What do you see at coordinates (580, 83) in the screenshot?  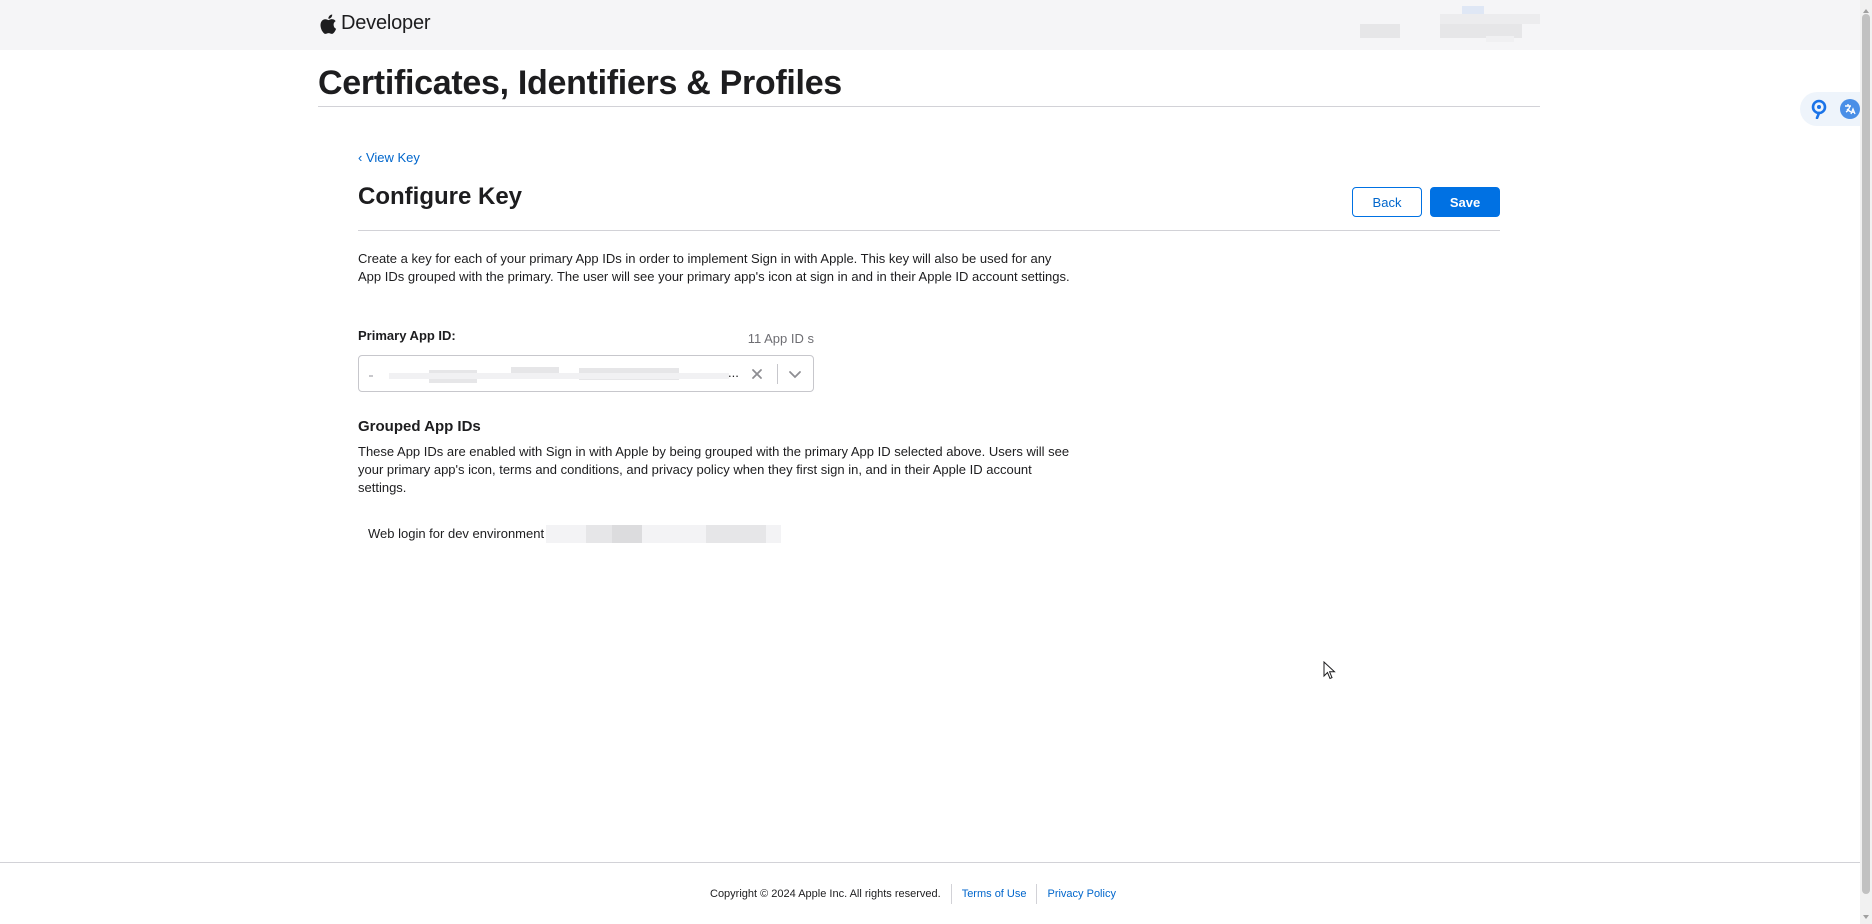 I see `page-title: Certificates, Identifiers & Profiles` at bounding box center [580, 83].